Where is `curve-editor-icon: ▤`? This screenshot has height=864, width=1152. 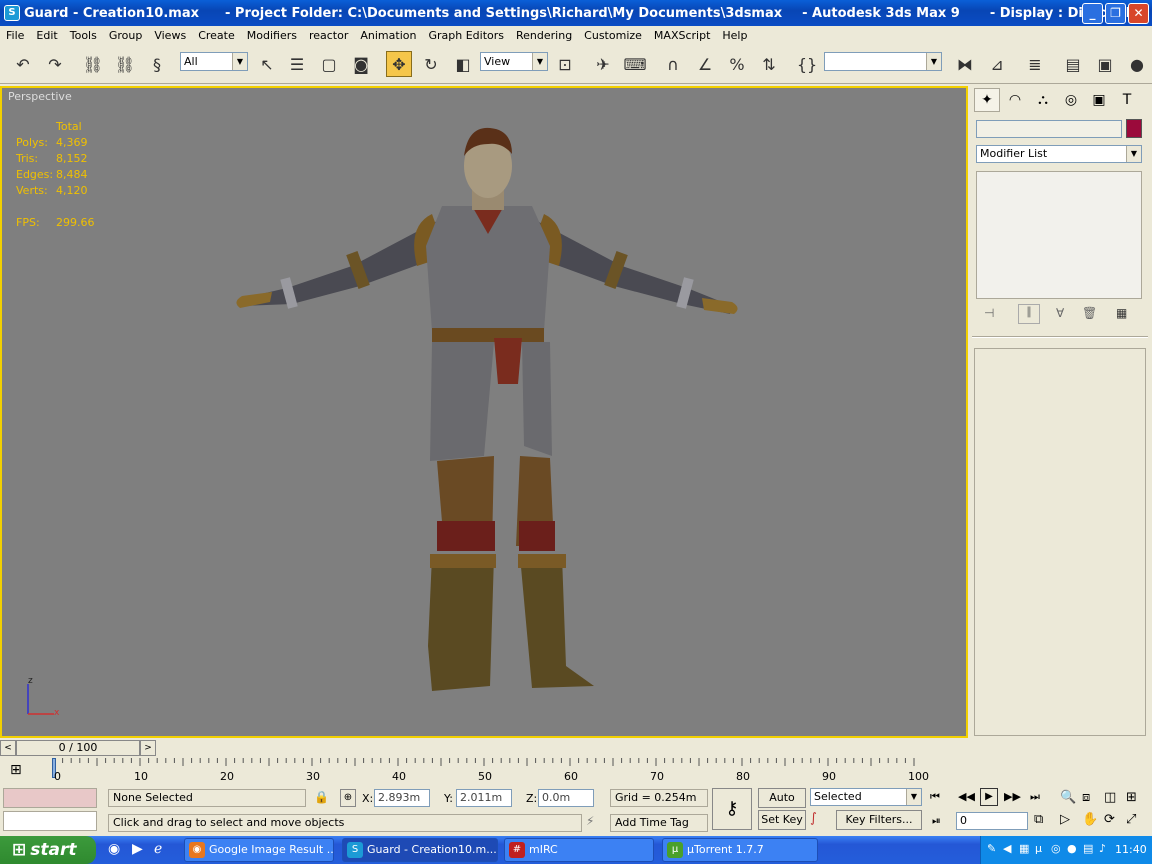
curve-editor-icon: ▤ is located at coordinates (1073, 64).